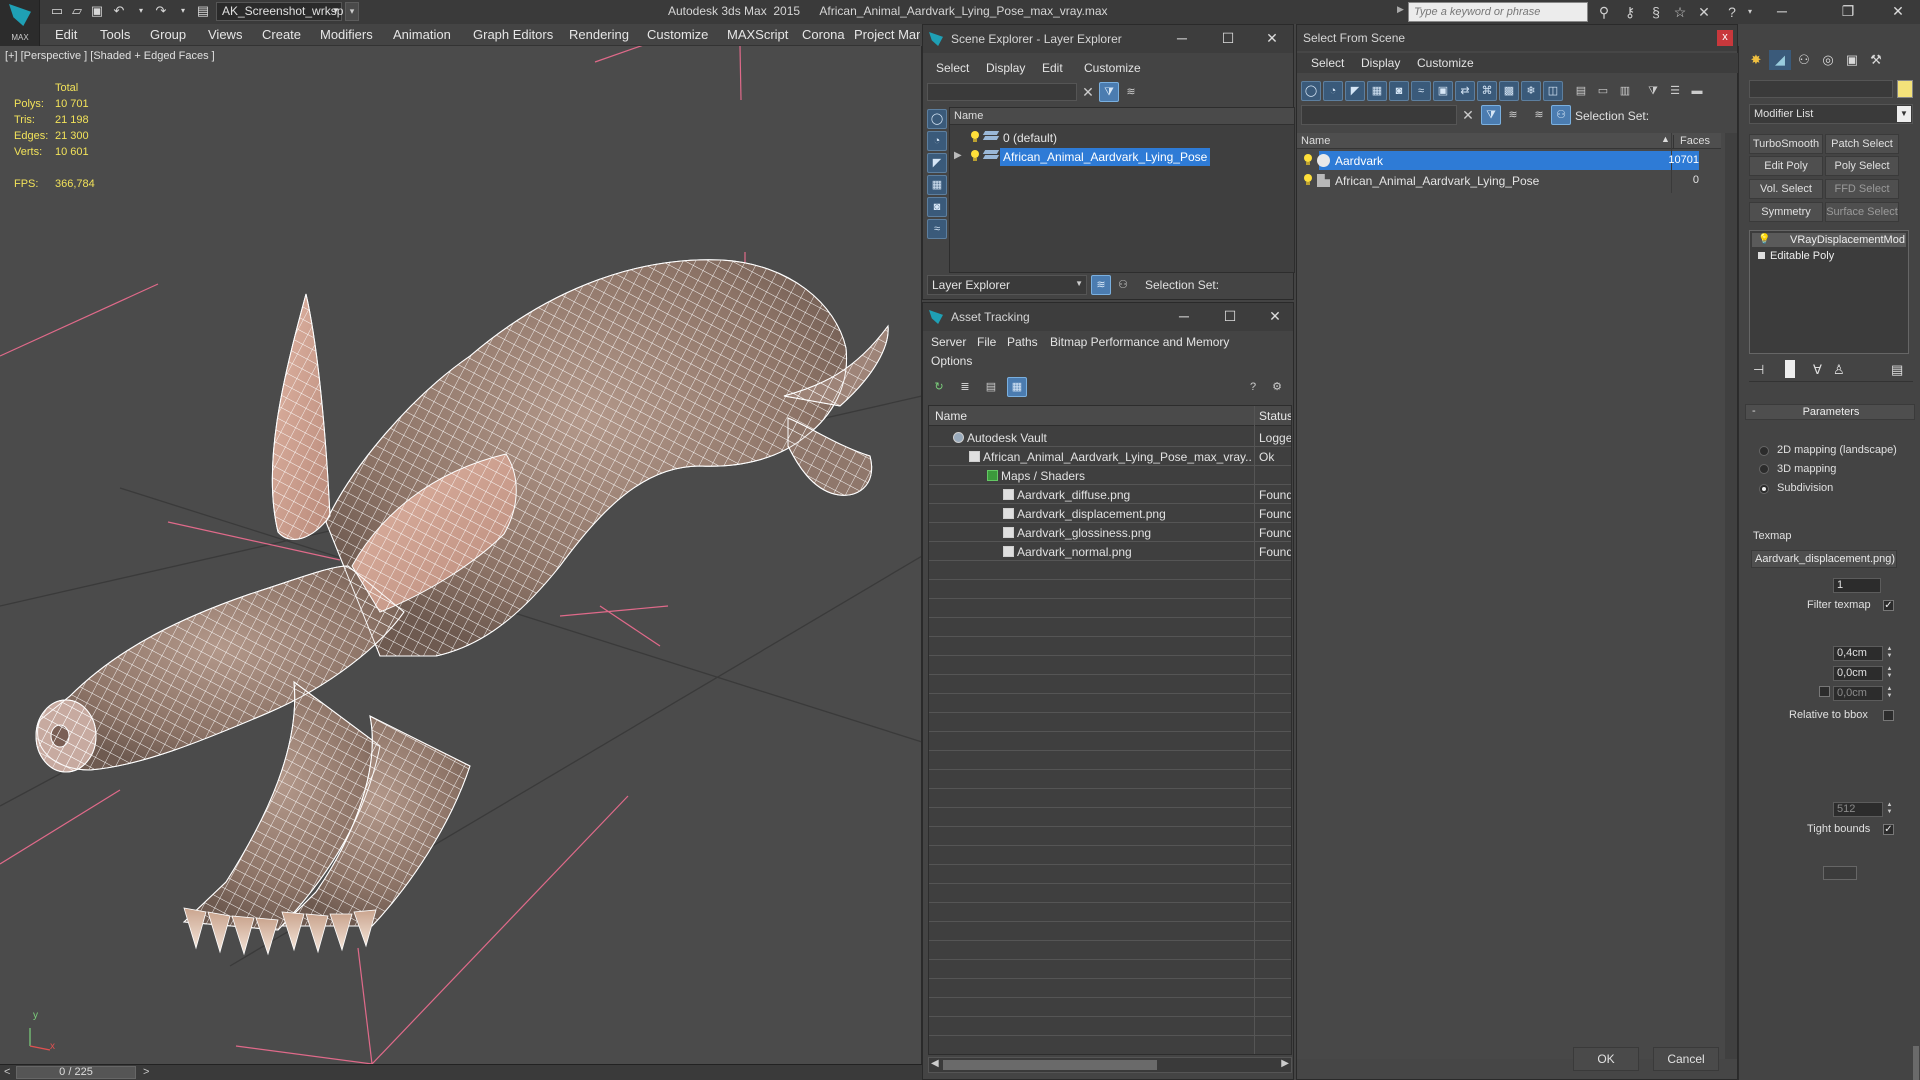  I want to click on display-groups-icon: ▣, so click(1443, 91).